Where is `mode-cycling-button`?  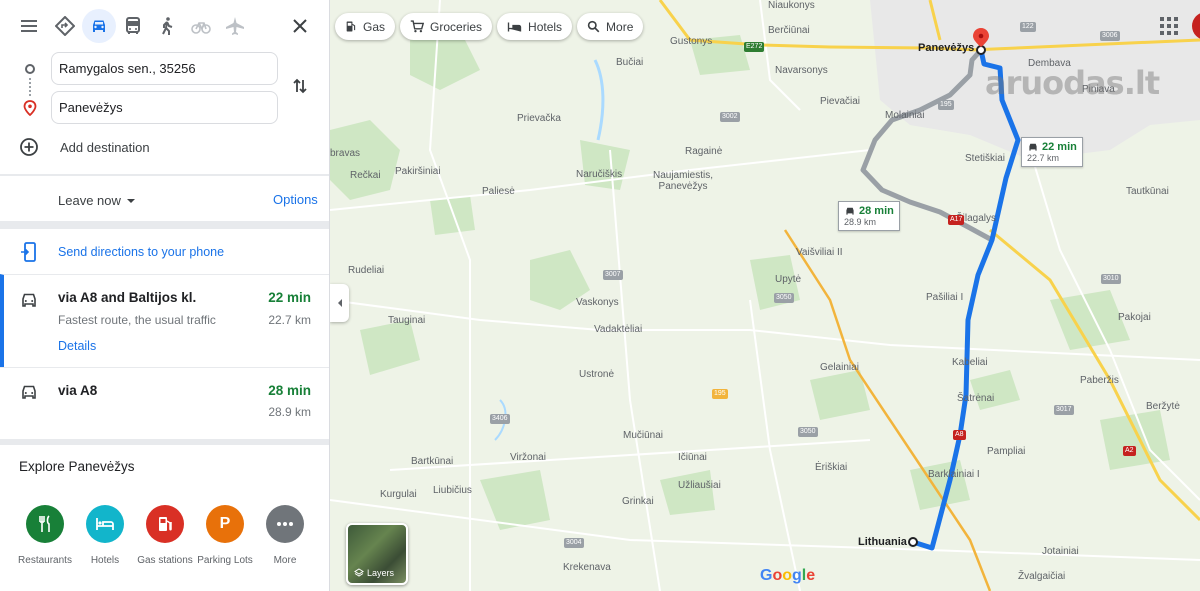
mode-cycling-button is located at coordinates (201, 26).